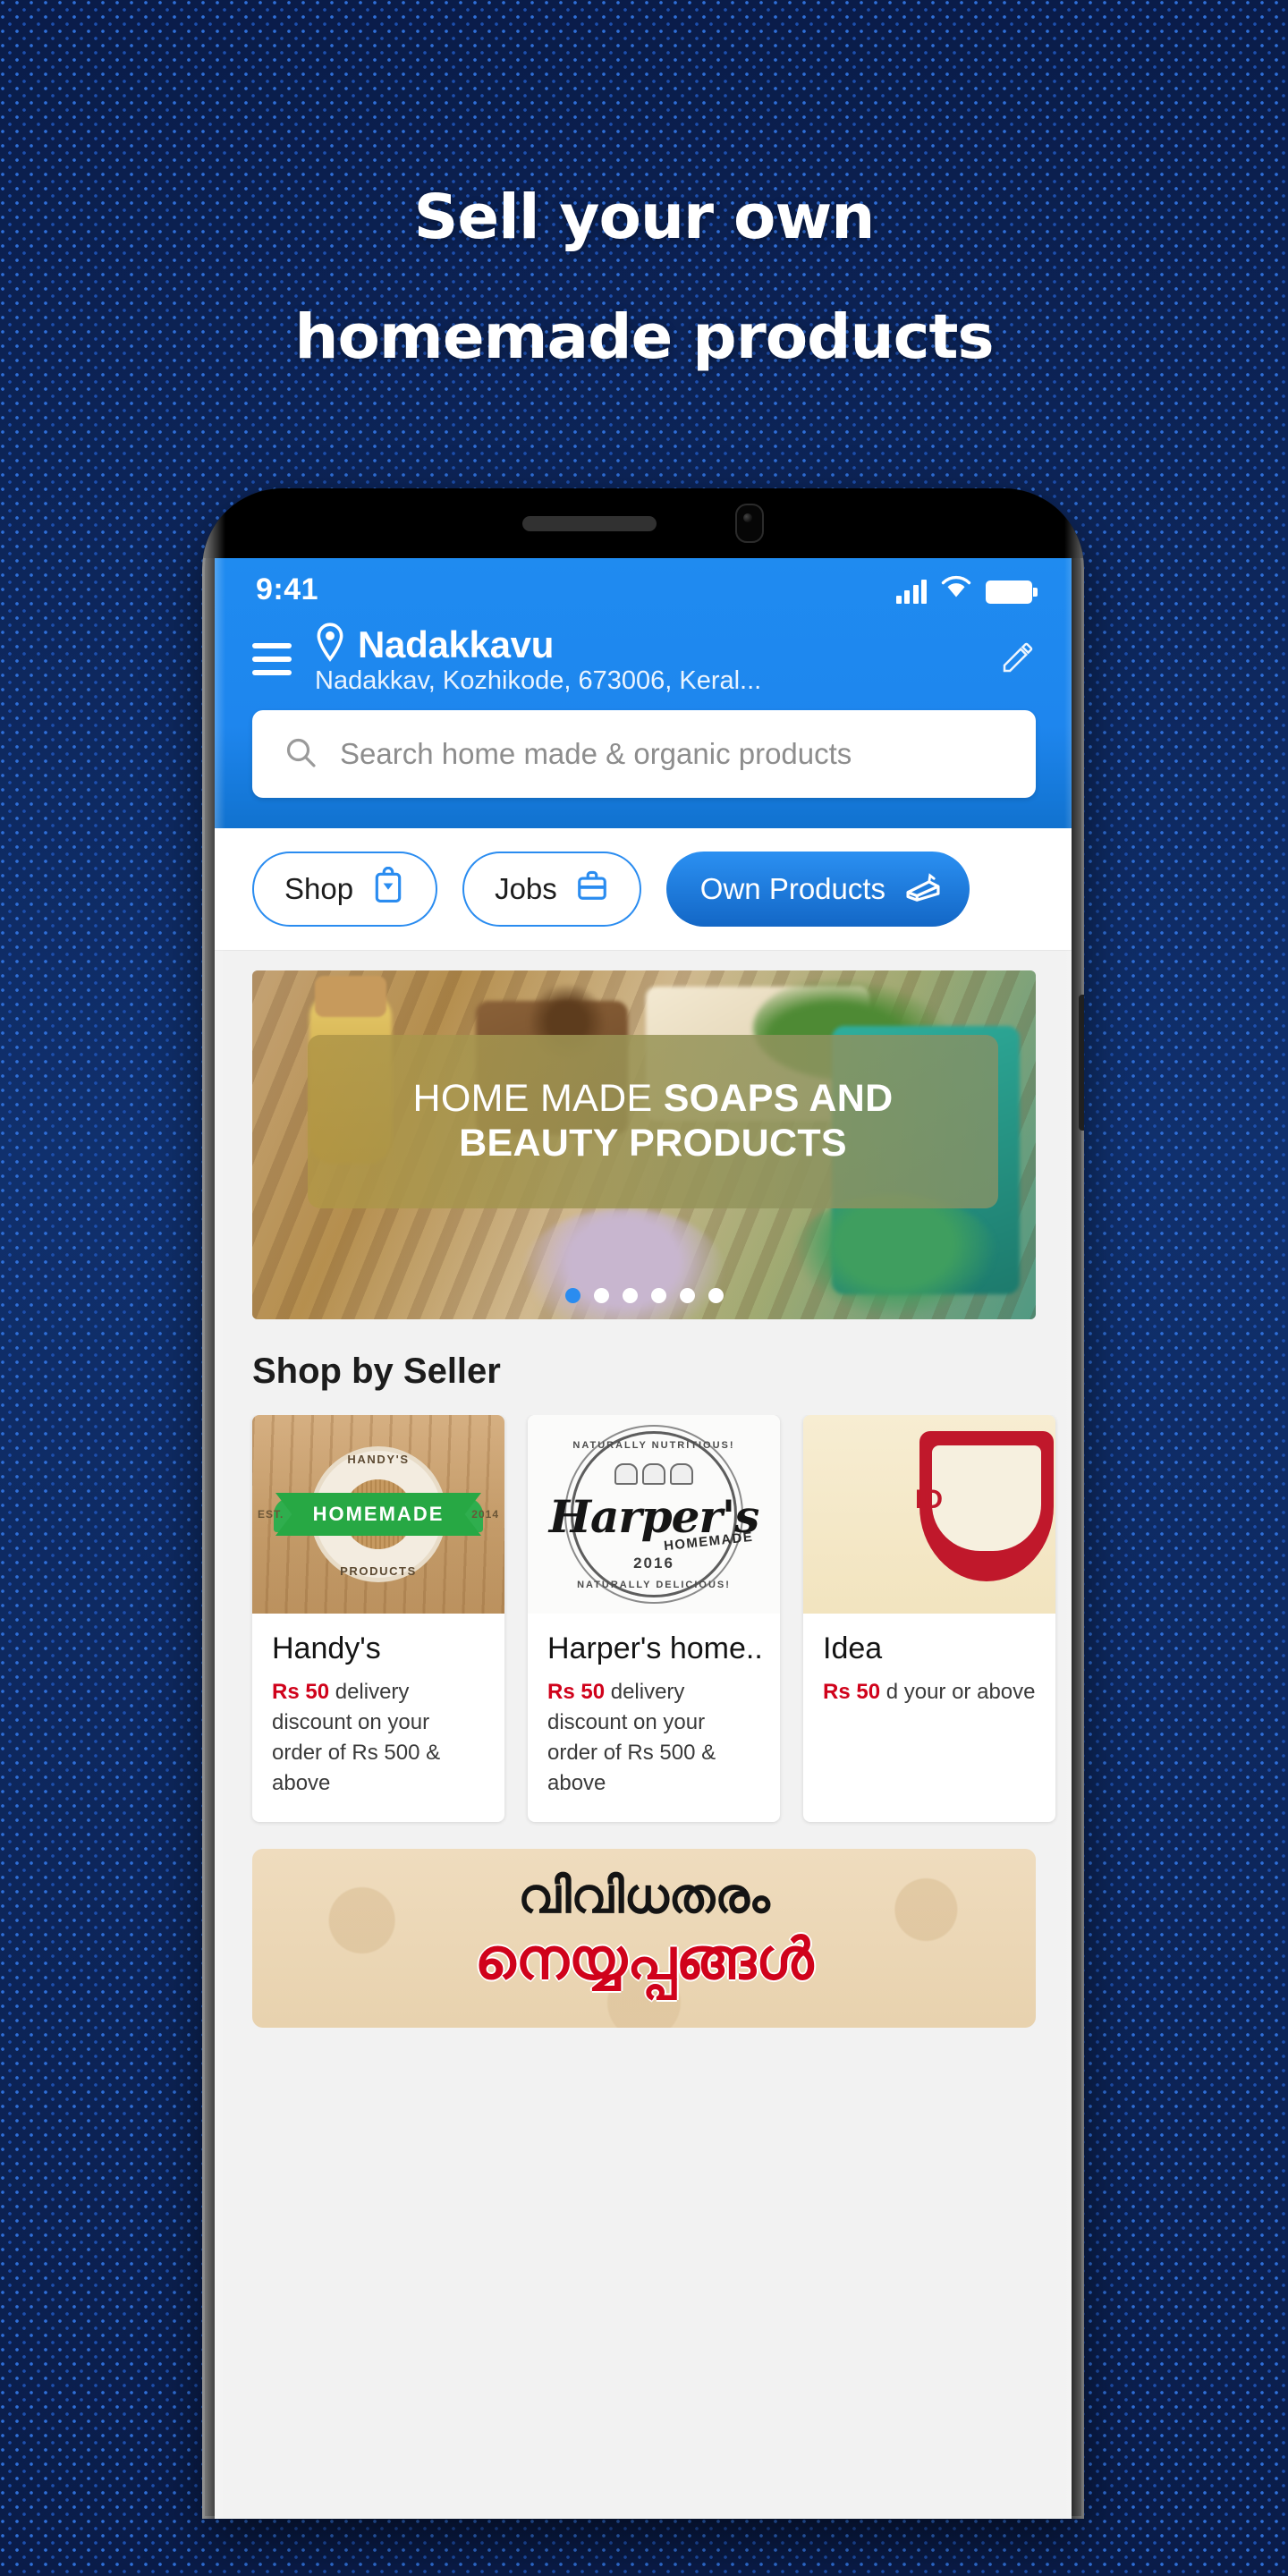  I want to click on chip-shop-label: Shop, so click(319, 888).